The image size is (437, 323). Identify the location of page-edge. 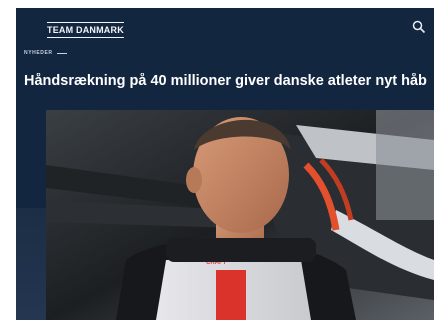
(31, 264).